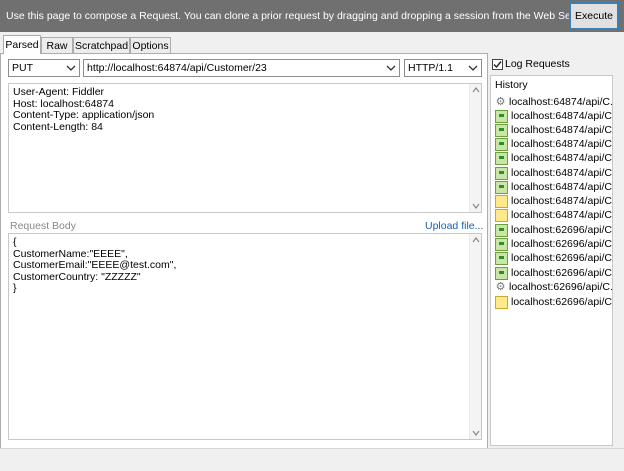 This screenshot has width=624, height=471. What do you see at coordinates (537, 64) in the screenshot?
I see `log-requests-label: Log Requests` at bounding box center [537, 64].